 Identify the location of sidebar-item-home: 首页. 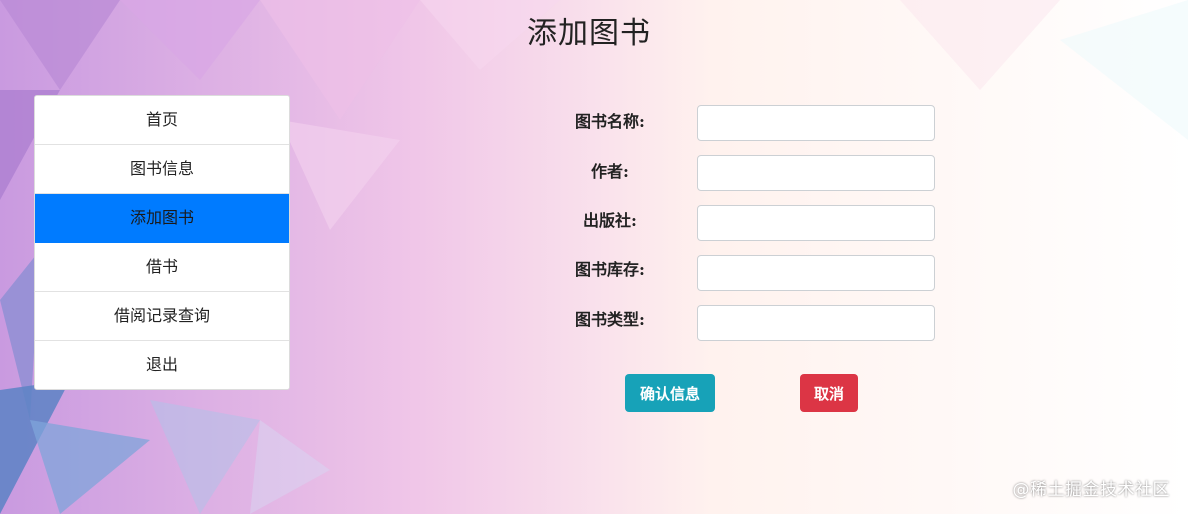
(162, 120).